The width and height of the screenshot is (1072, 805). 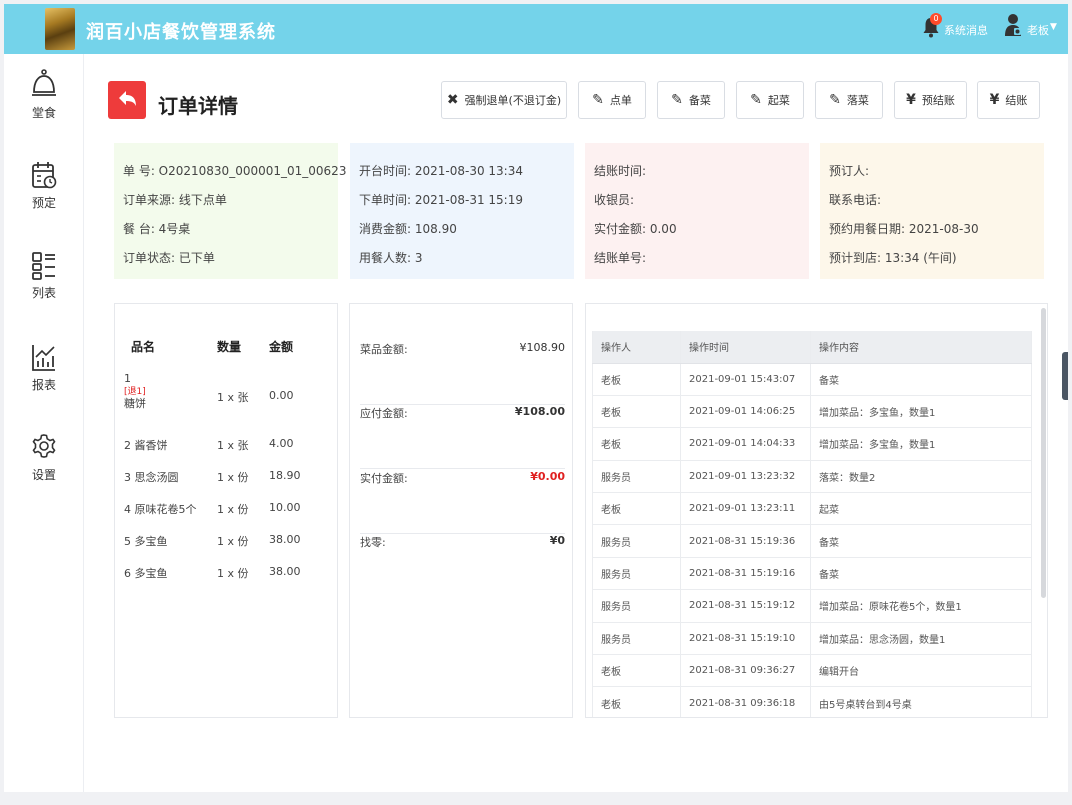 I want to click on button-label: 预结账, so click(x=938, y=100).